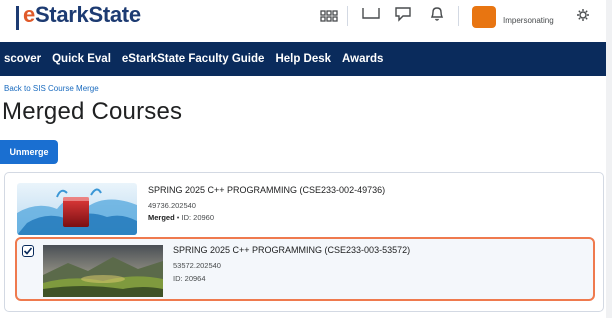 This screenshot has height=318, width=612. What do you see at coordinates (306, 21) in the screenshot?
I see `top-header: eStarkState Impersonating` at bounding box center [306, 21].